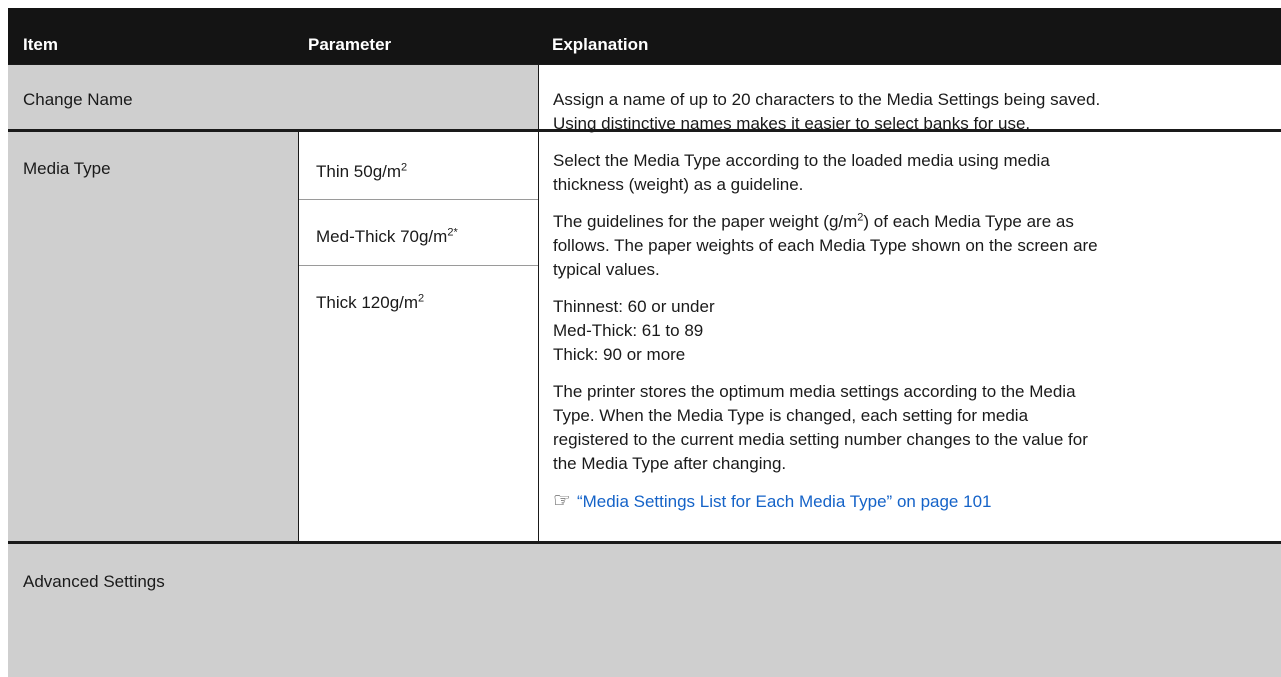 The height and width of the screenshot is (677, 1281). Describe the element at coordinates (644, 64) in the screenshot. I see `divider` at that location.